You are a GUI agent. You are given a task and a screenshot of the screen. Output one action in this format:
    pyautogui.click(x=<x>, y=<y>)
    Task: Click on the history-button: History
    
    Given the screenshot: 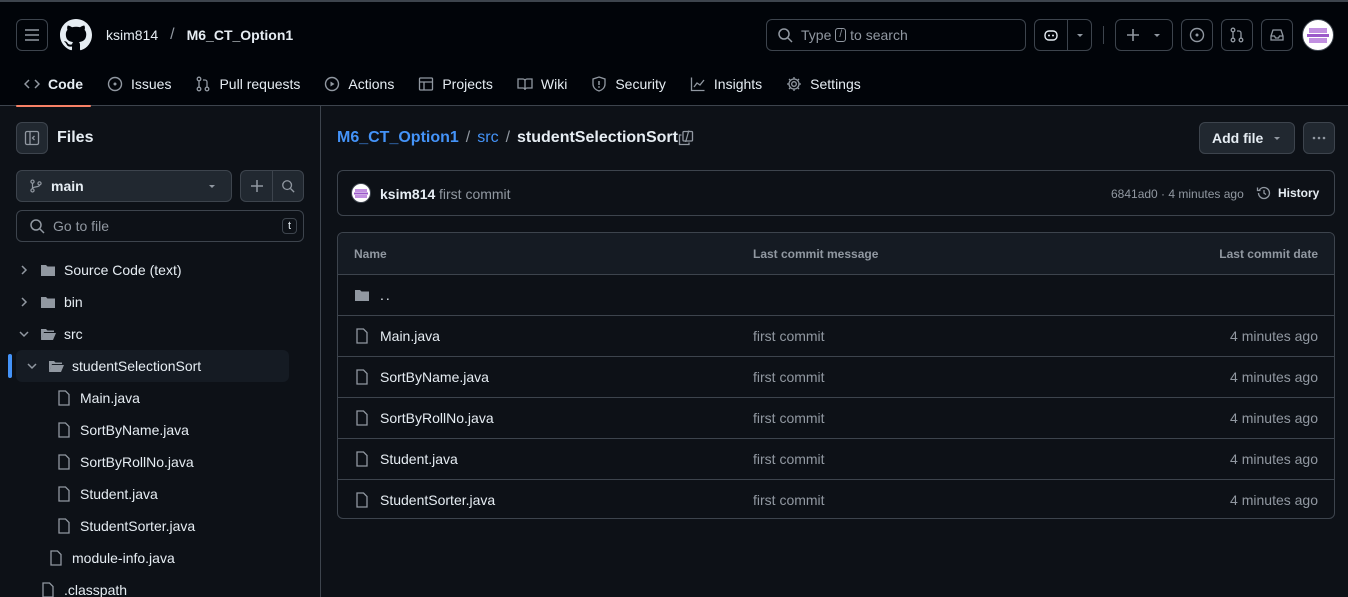 What is the action you would take?
    pyautogui.click(x=1287, y=193)
    